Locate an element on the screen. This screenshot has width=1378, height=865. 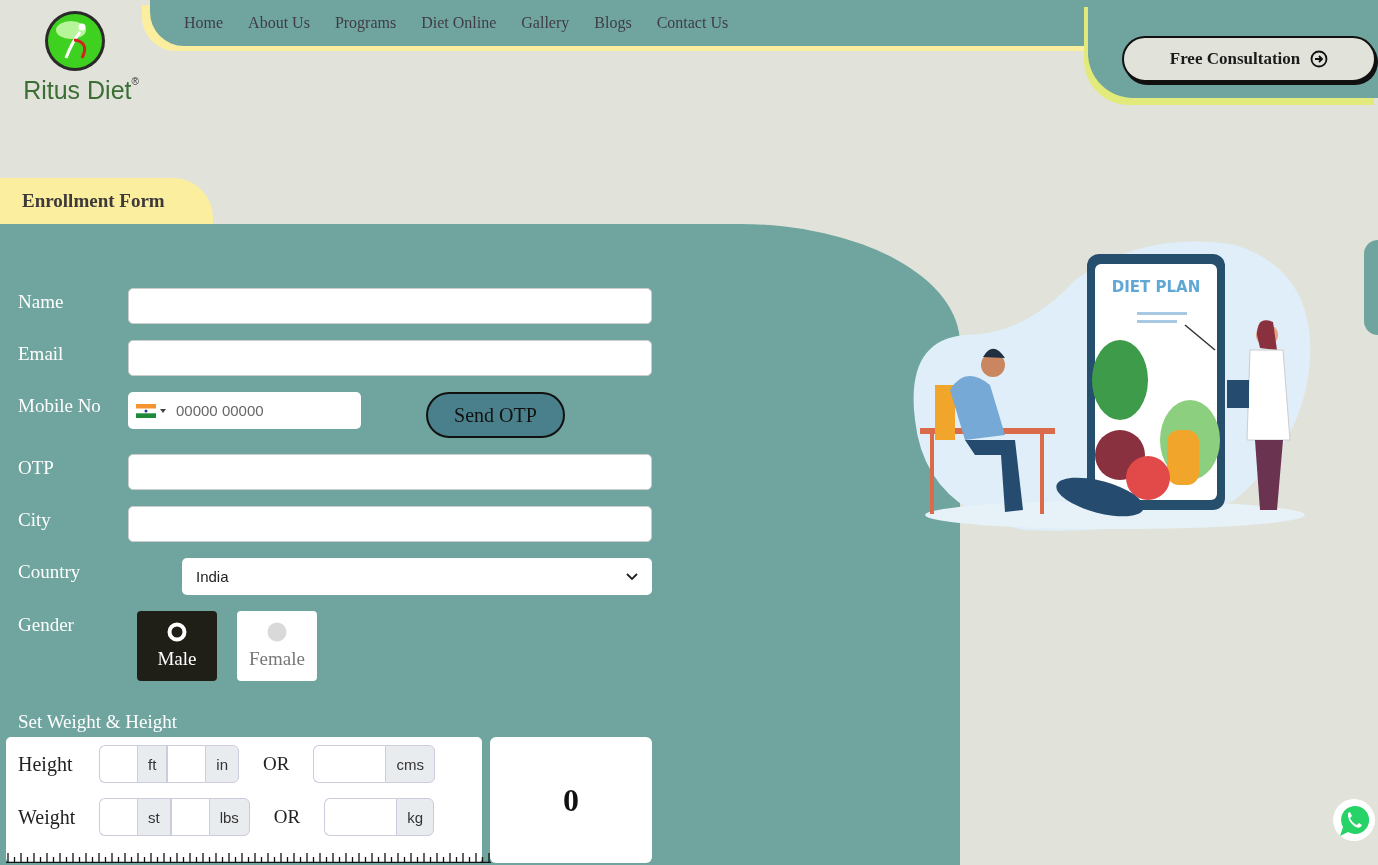
nav-link: About Us is located at coordinates (279, 23).